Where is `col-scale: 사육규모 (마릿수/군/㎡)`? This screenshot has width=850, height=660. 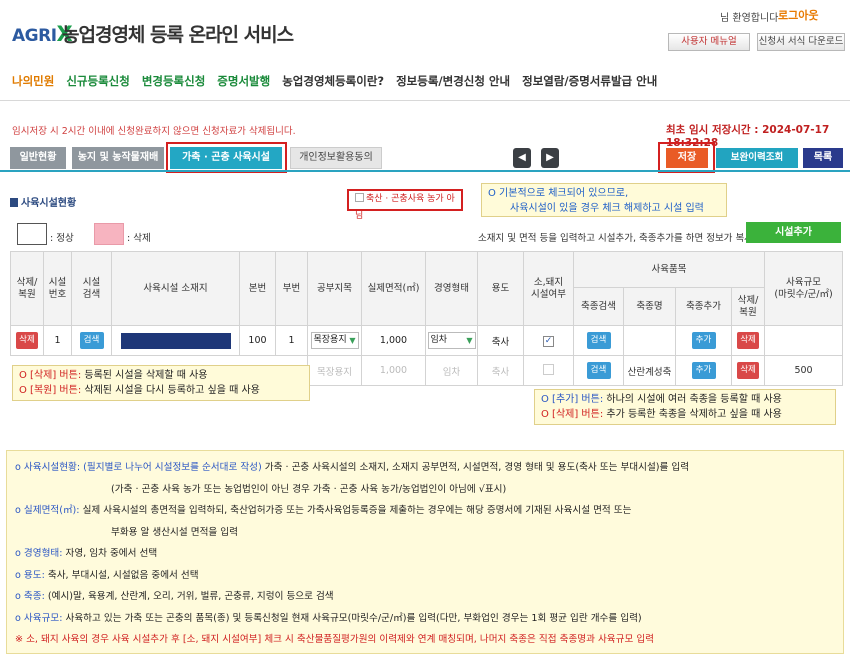 col-scale: 사육규모 (마릿수/군/㎡) is located at coordinates (804, 288).